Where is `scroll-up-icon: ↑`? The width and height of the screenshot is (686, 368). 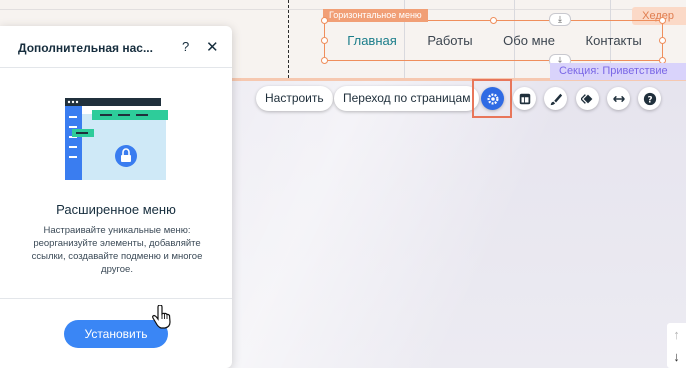 scroll-up-icon: ↑ is located at coordinates (676, 334).